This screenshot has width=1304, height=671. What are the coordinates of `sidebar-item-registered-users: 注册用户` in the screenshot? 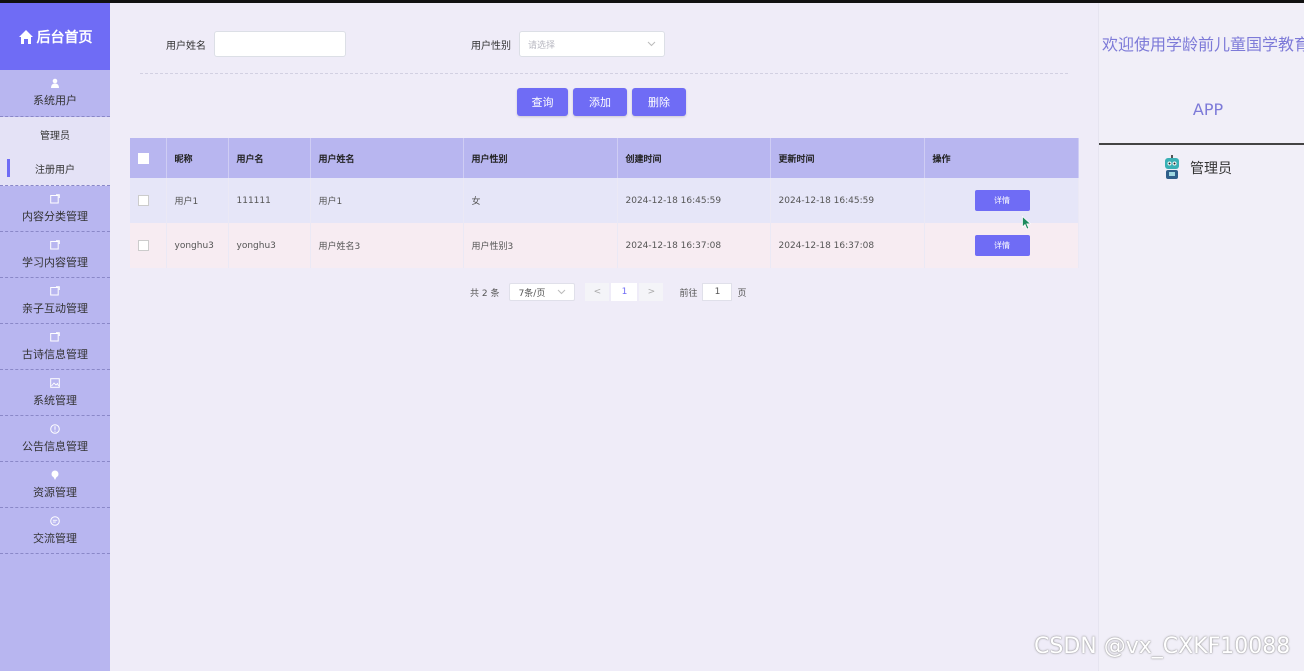 It's located at (55, 168).